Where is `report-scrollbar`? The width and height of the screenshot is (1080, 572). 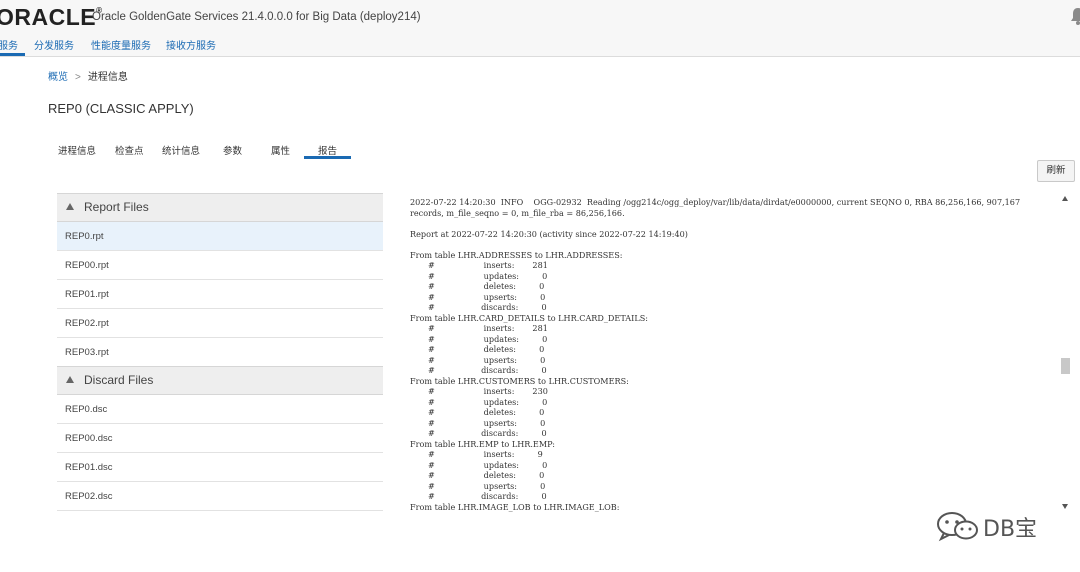
report-scrollbar is located at coordinates (1066, 354).